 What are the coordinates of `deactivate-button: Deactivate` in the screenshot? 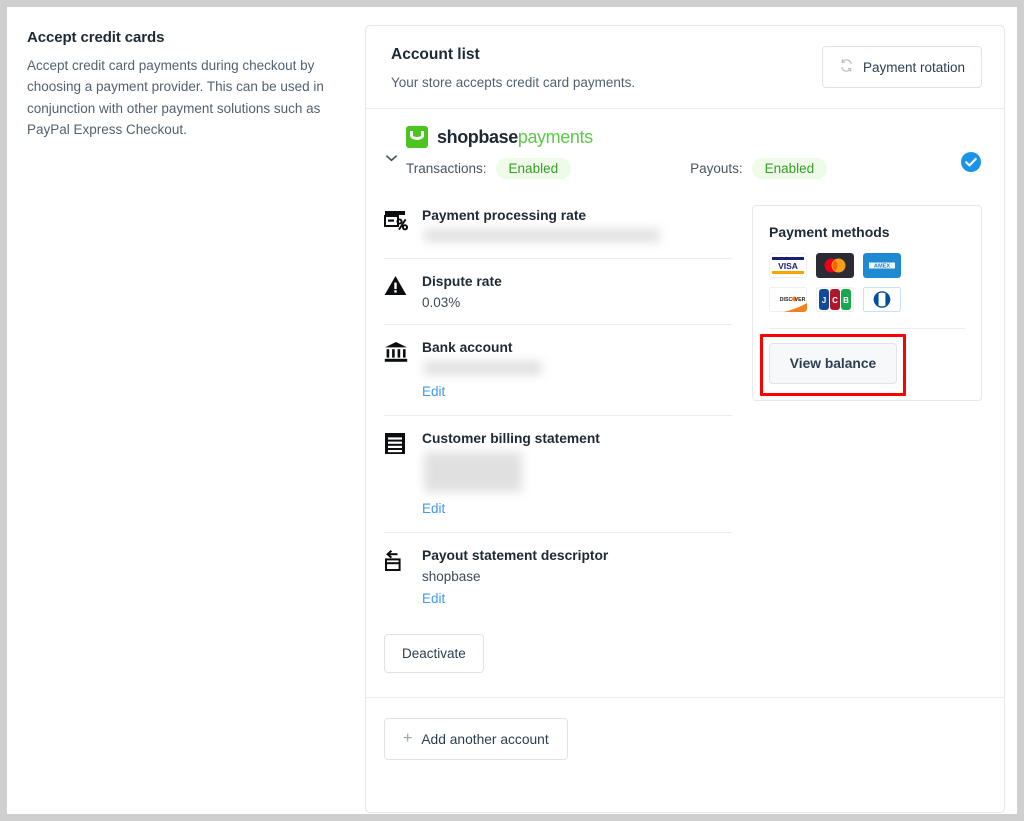 It's located at (434, 653).